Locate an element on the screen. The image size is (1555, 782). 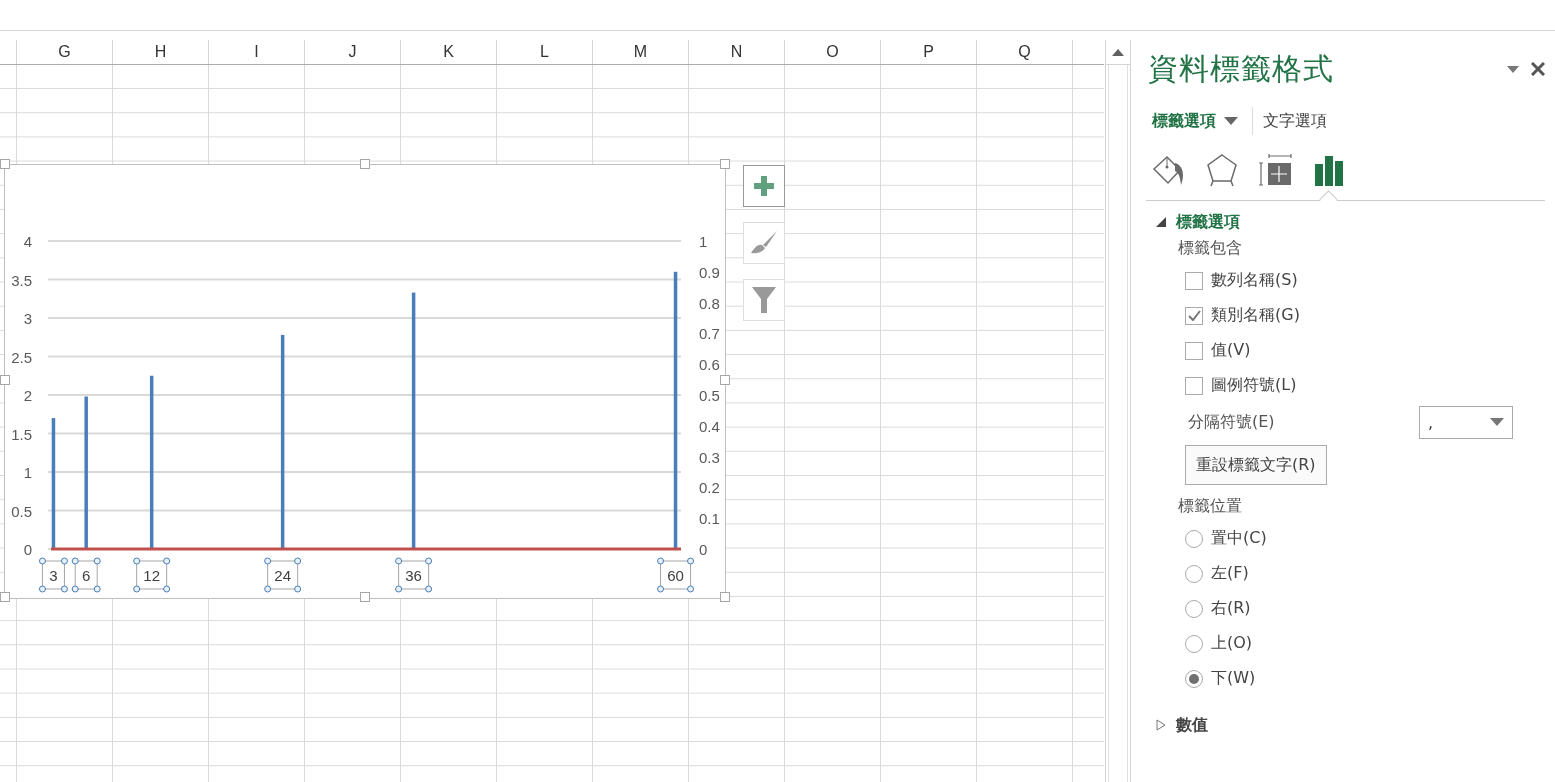
group-label: 標籤包含 is located at coordinates (1210, 247).